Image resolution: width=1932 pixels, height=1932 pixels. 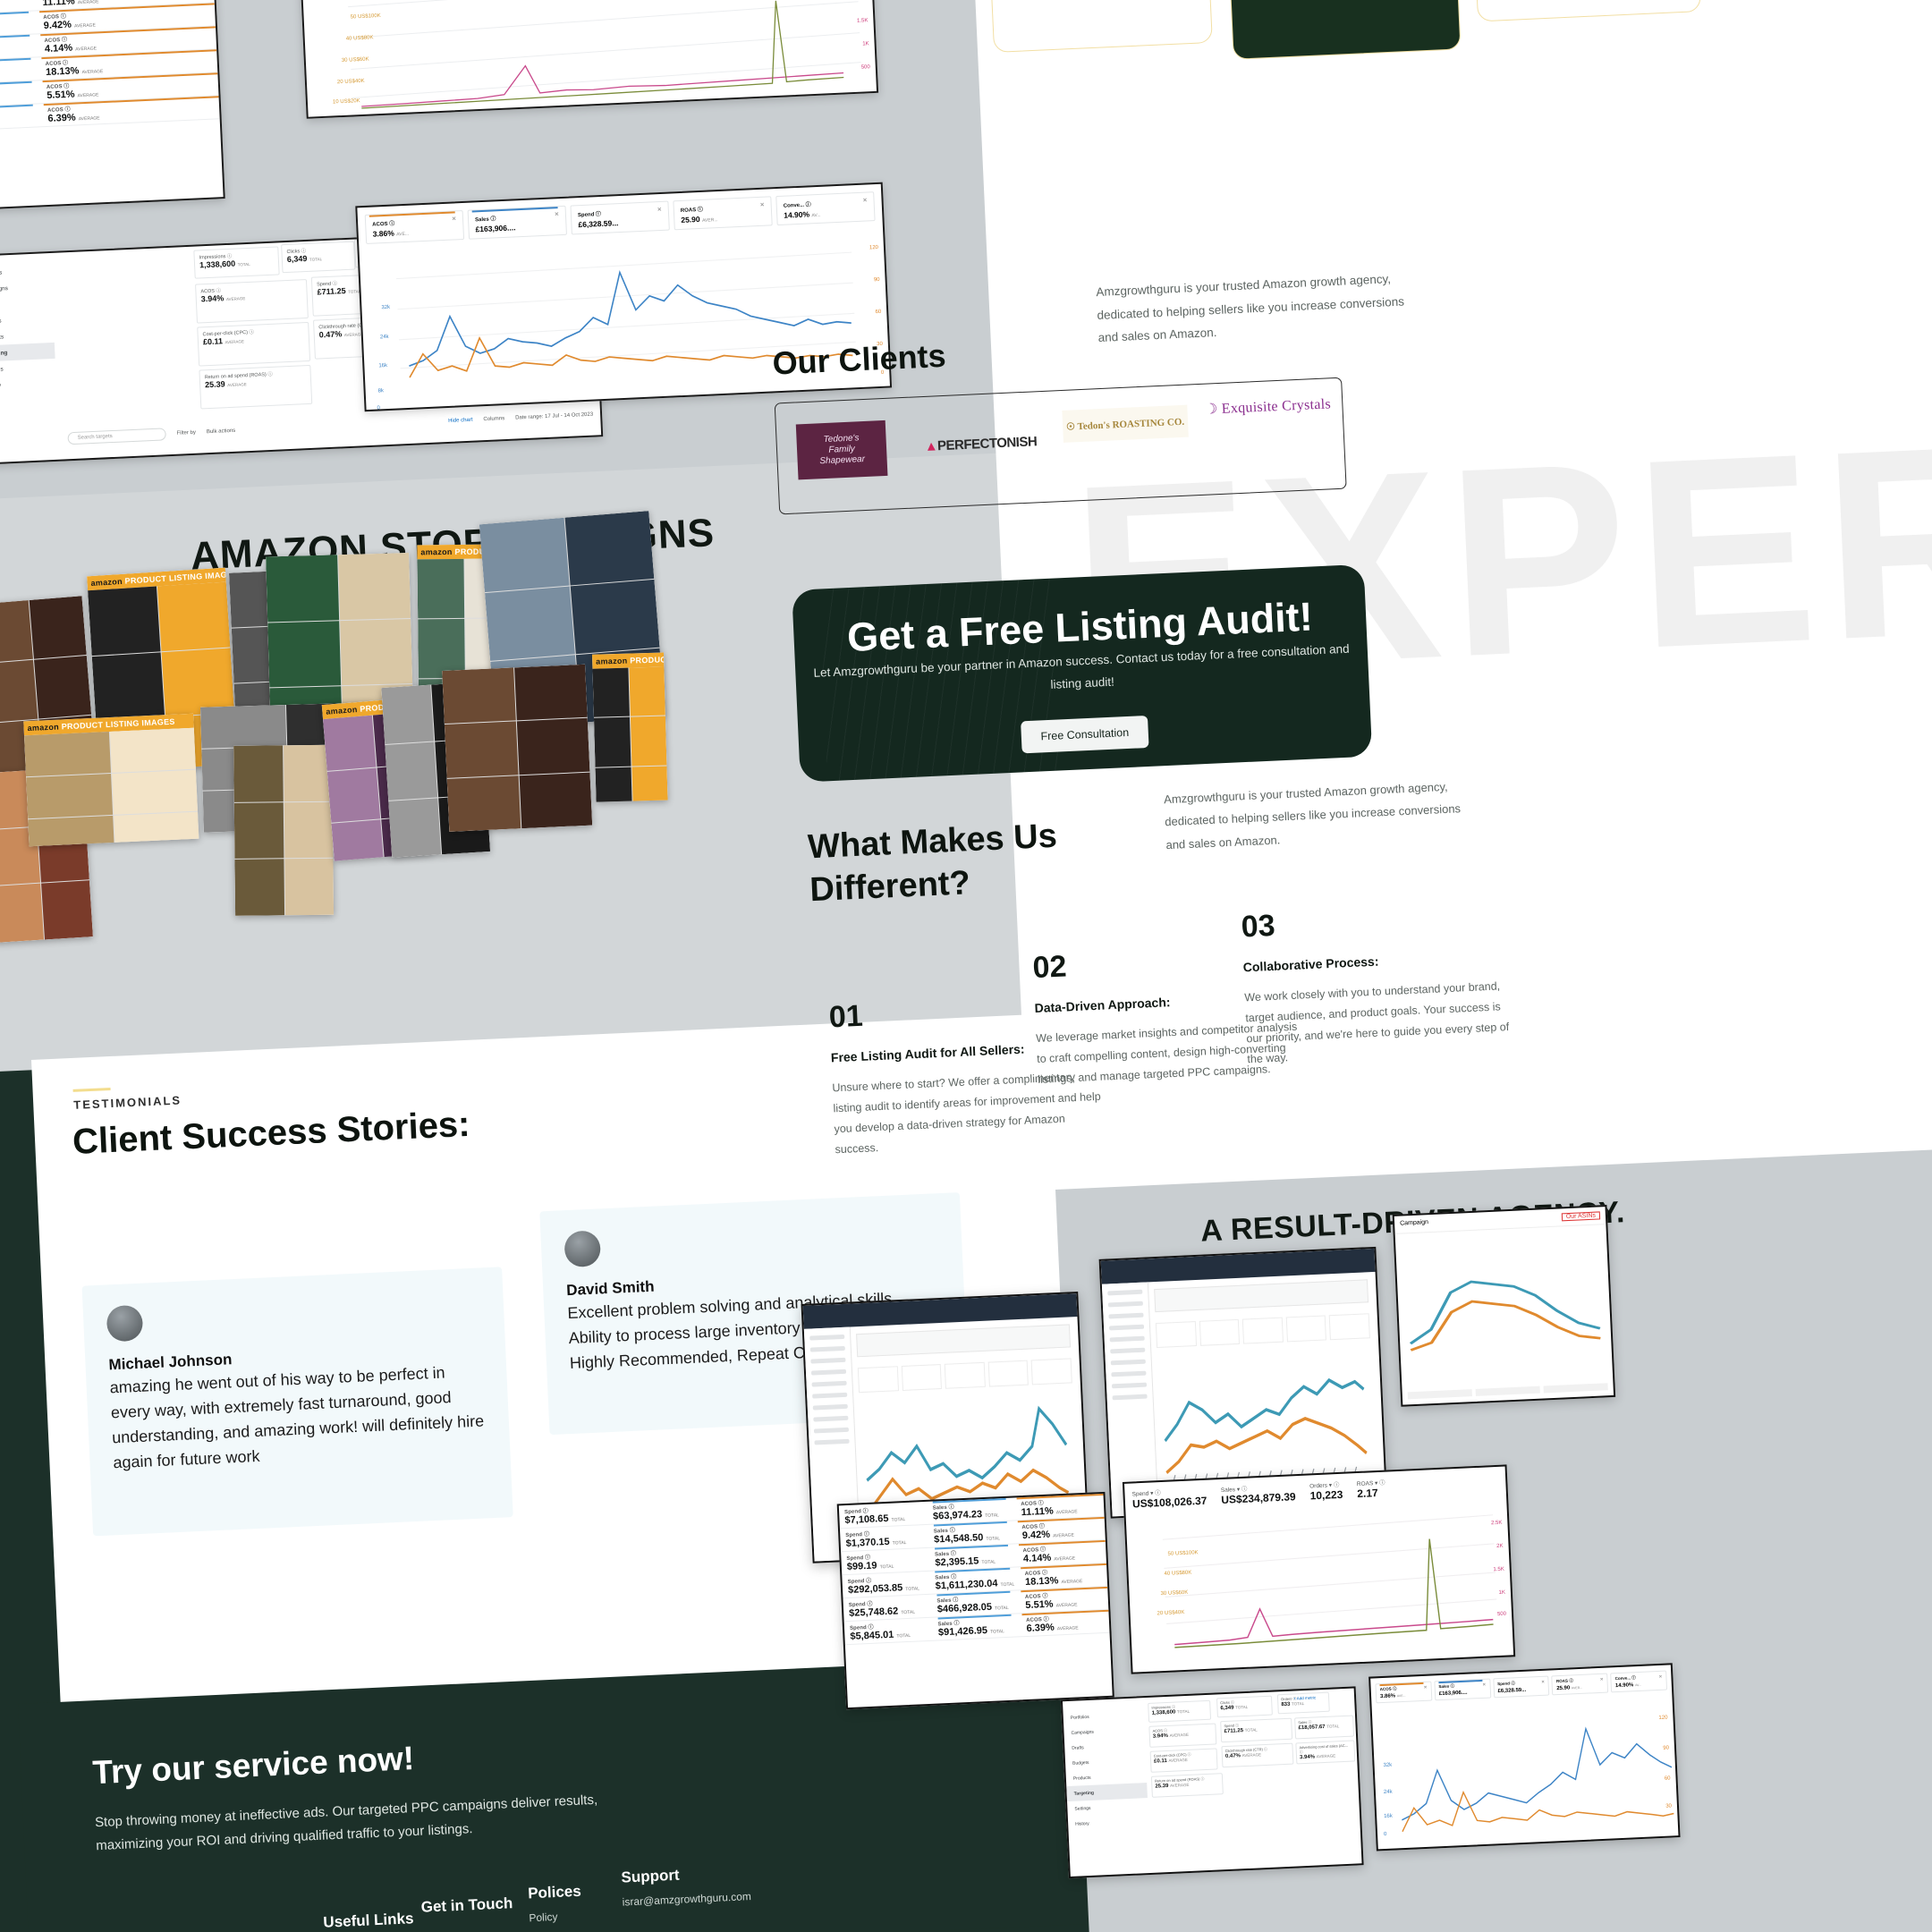 What do you see at coordinates (554, 1892) in the screenshot?
I see `footer-column-title: Polices` at bounding box center [554, 1892].